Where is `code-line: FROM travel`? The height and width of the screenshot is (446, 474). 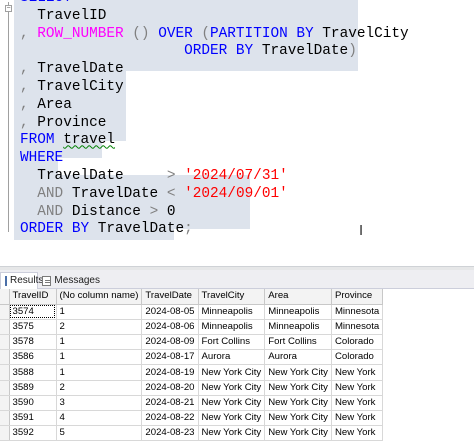
code-line: FROM travel is located at coordinates (214, 141).